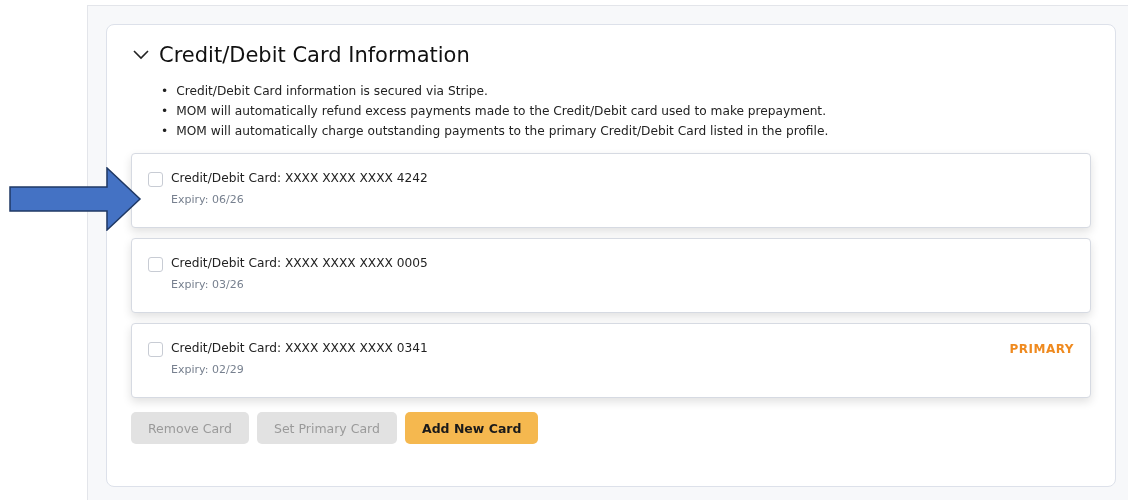  Describe the element at coordinates (208, 199) in the screenshot. I see `card-expiry: Expiry: 06/26` at that location.